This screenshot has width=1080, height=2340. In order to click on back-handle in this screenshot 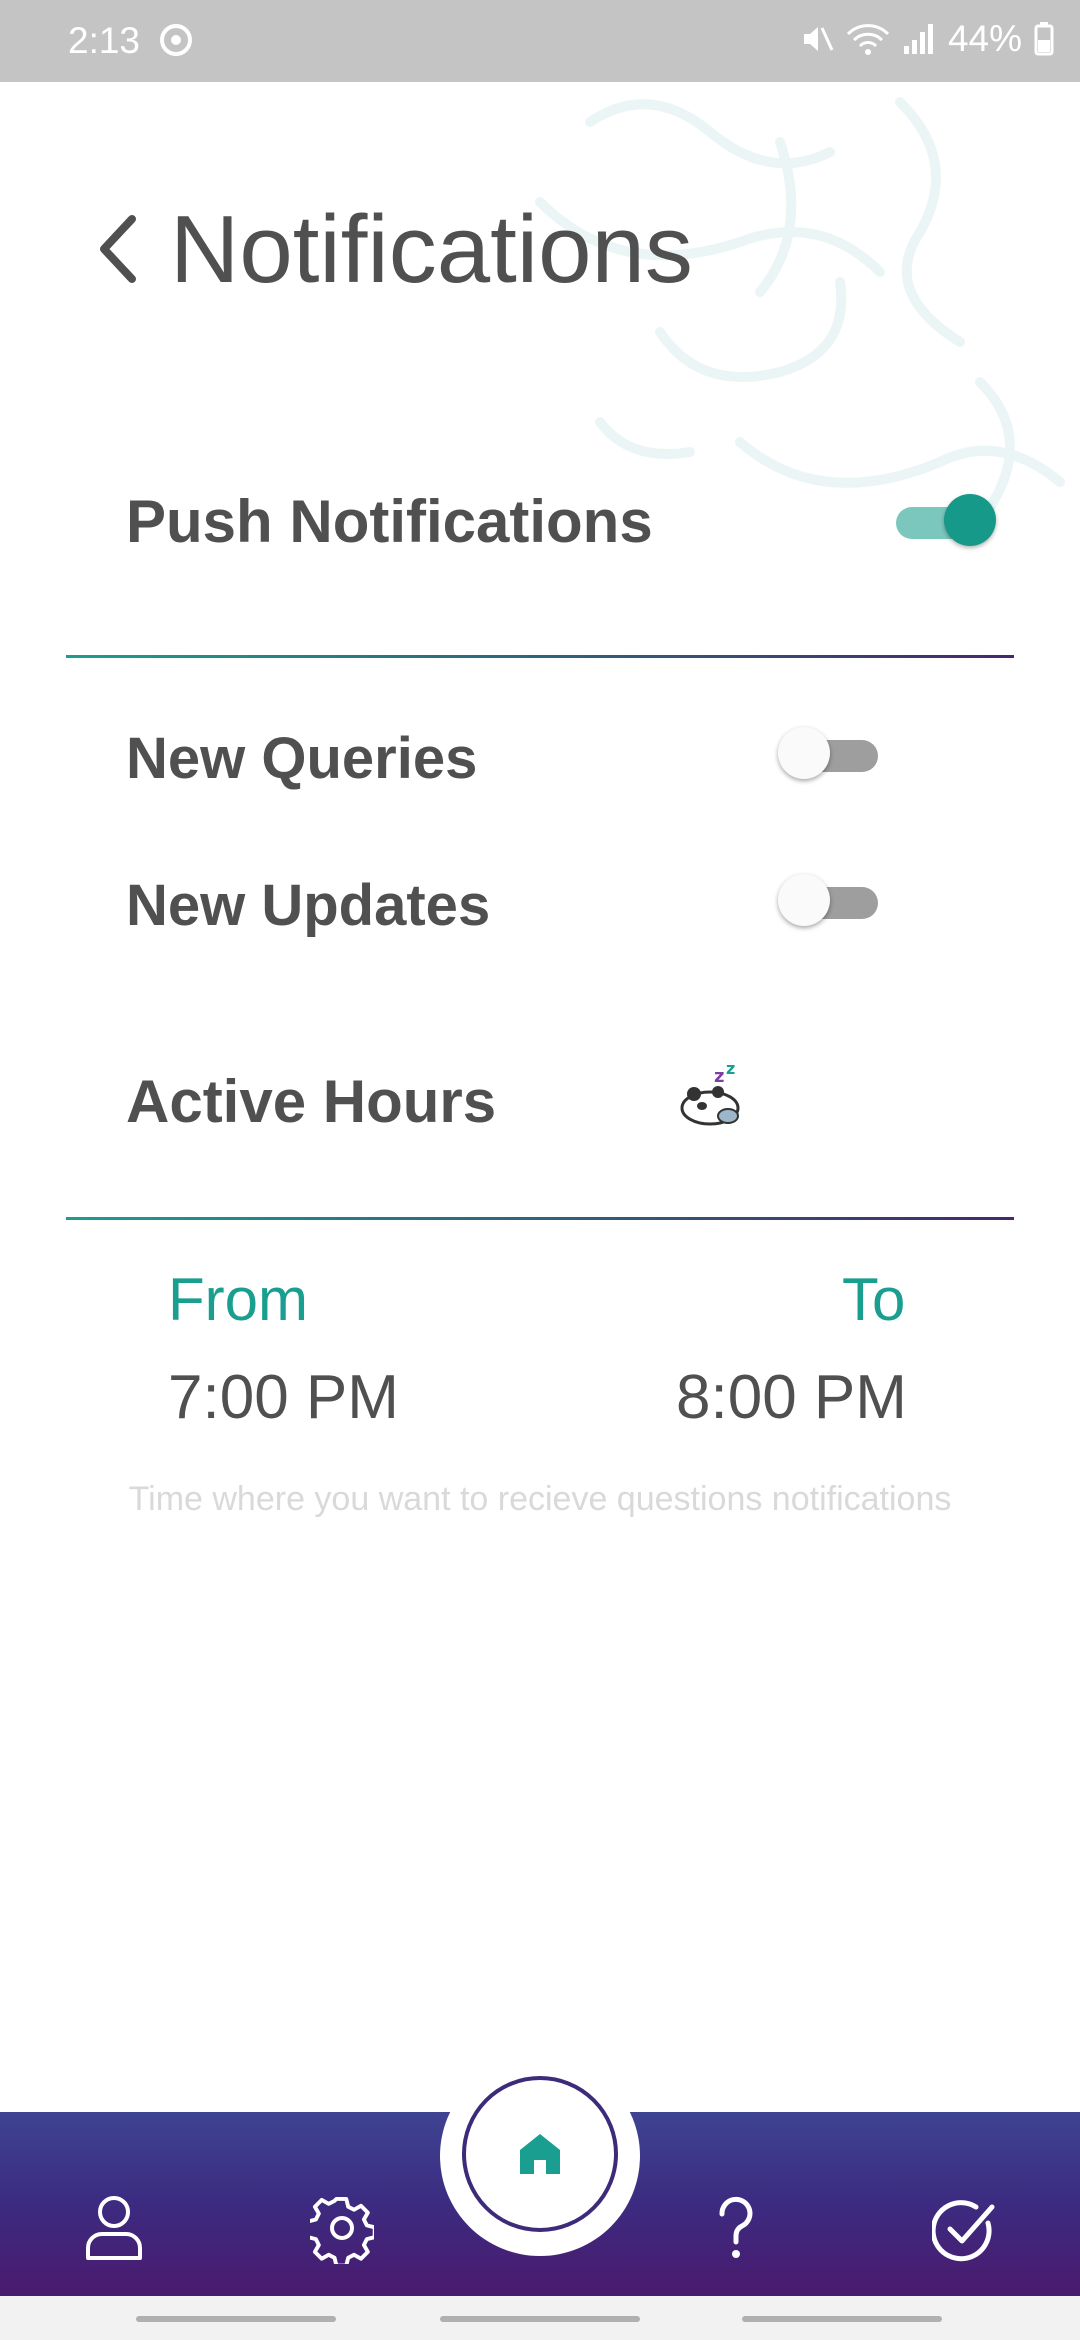, I will do `click(842, 2319)`.